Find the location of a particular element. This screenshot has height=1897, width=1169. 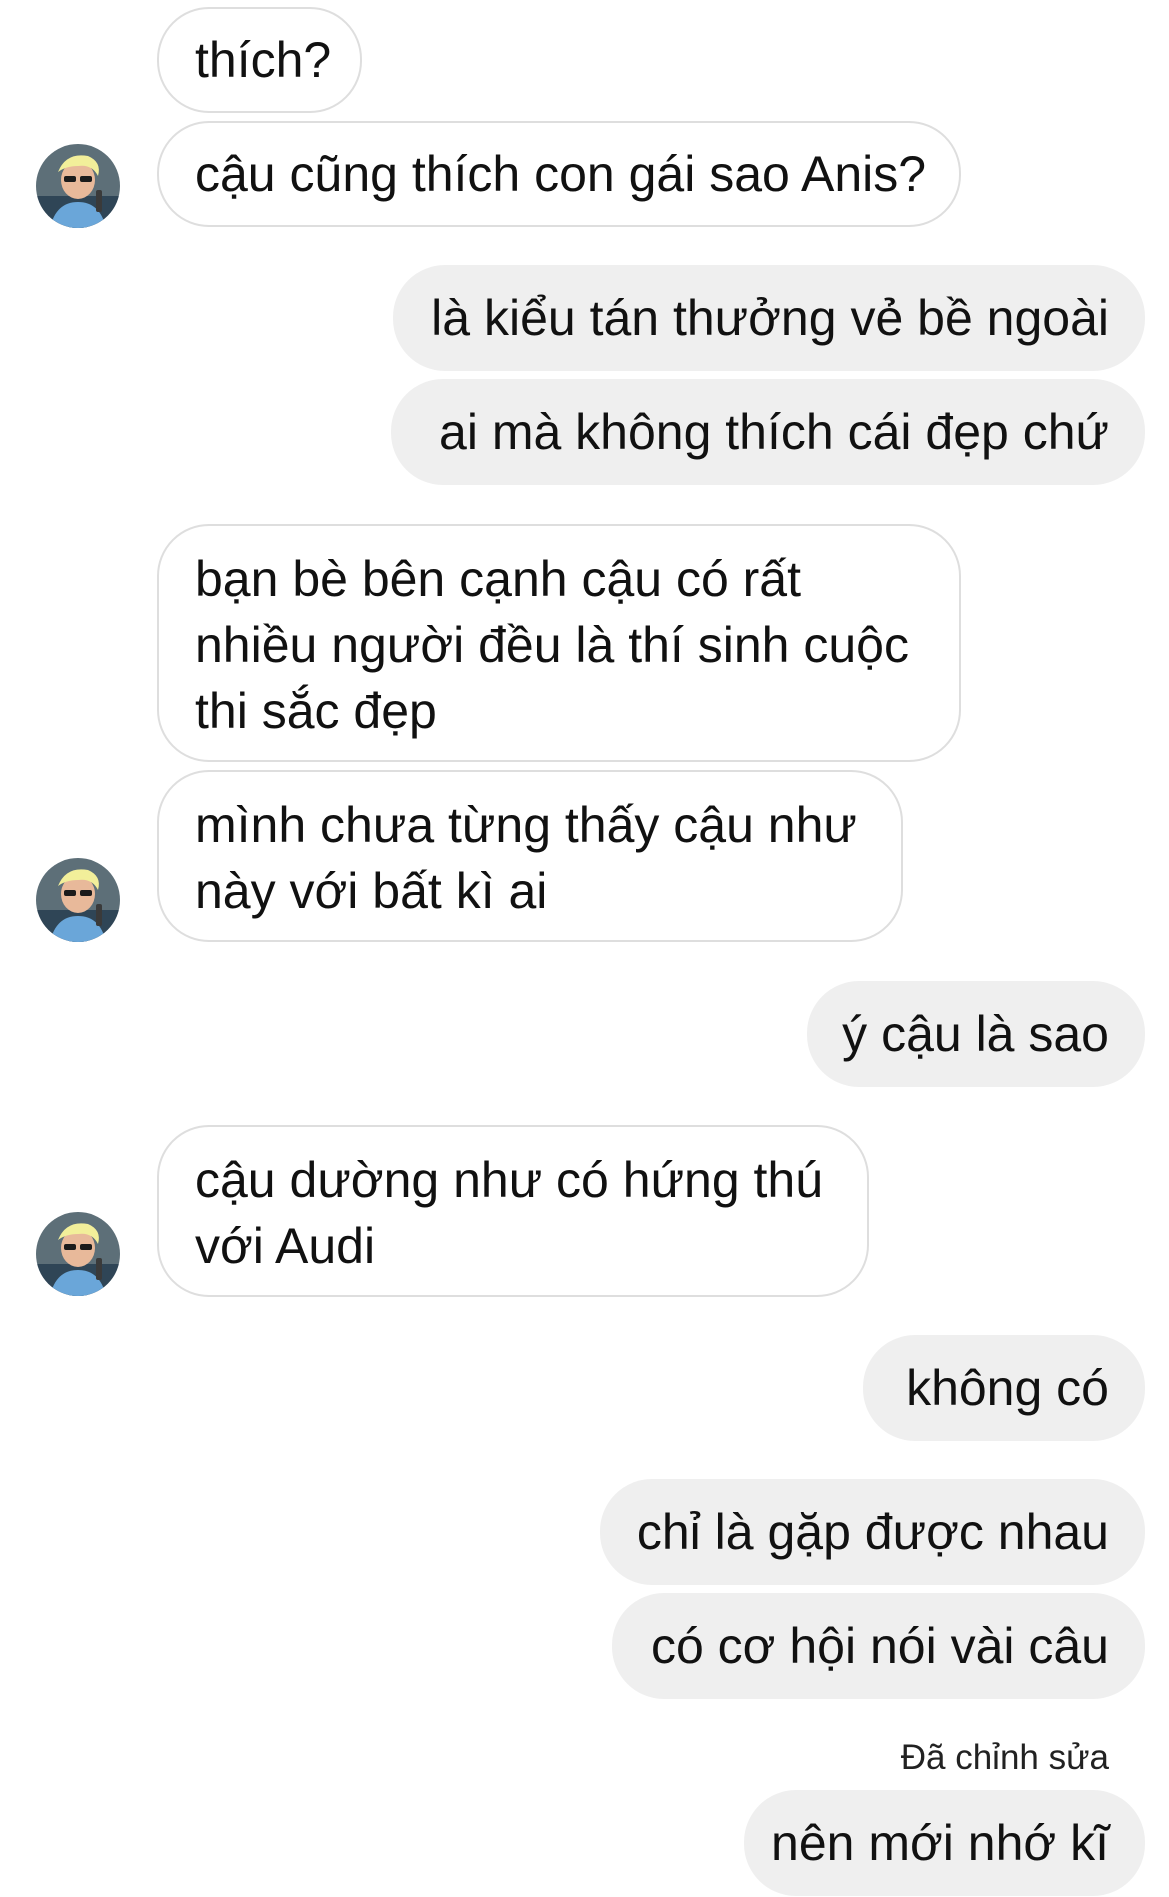

message-incoming: cậu dường như có hứng thú với Audi is located at coordinates (513, 1211).